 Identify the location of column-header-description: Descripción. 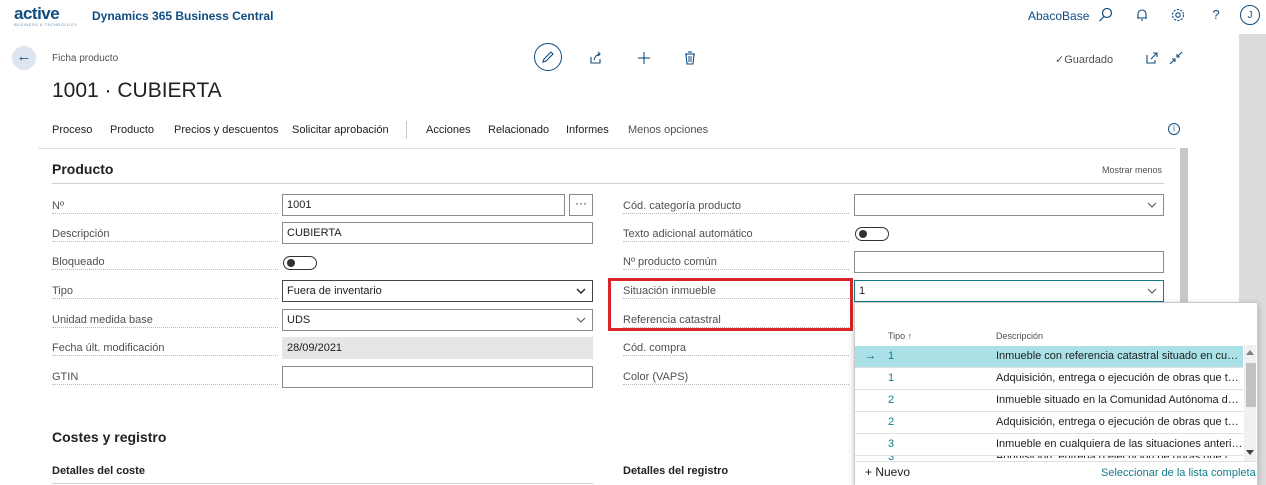
(1019, 336).